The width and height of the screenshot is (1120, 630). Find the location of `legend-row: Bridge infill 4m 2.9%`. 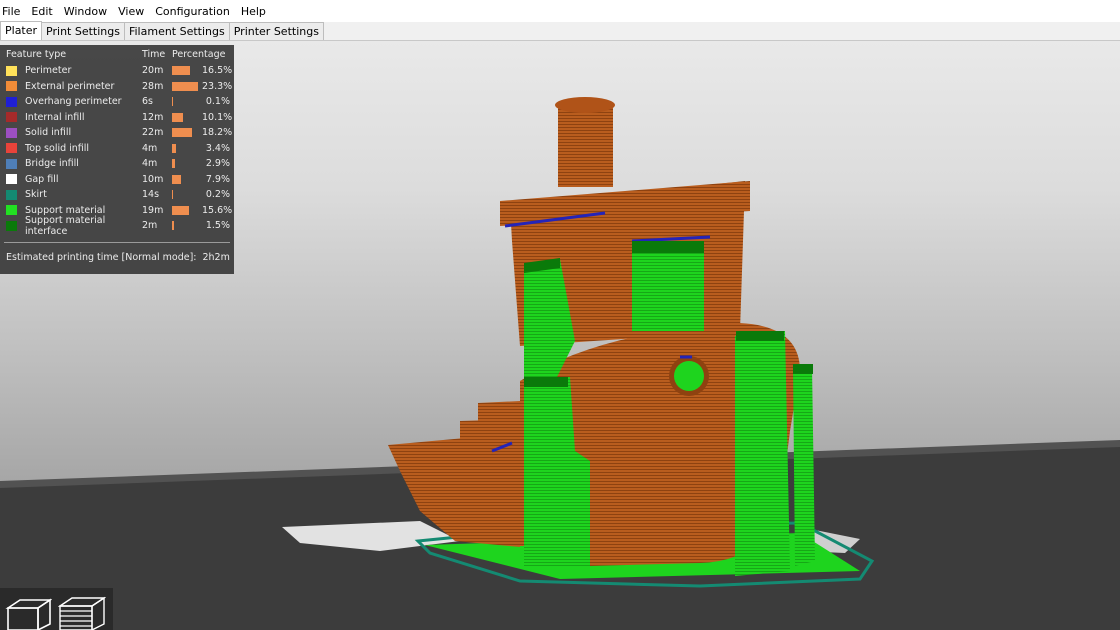

legend-row: Bridge infill 4m 2.9% is located at coordinates (117, 164).